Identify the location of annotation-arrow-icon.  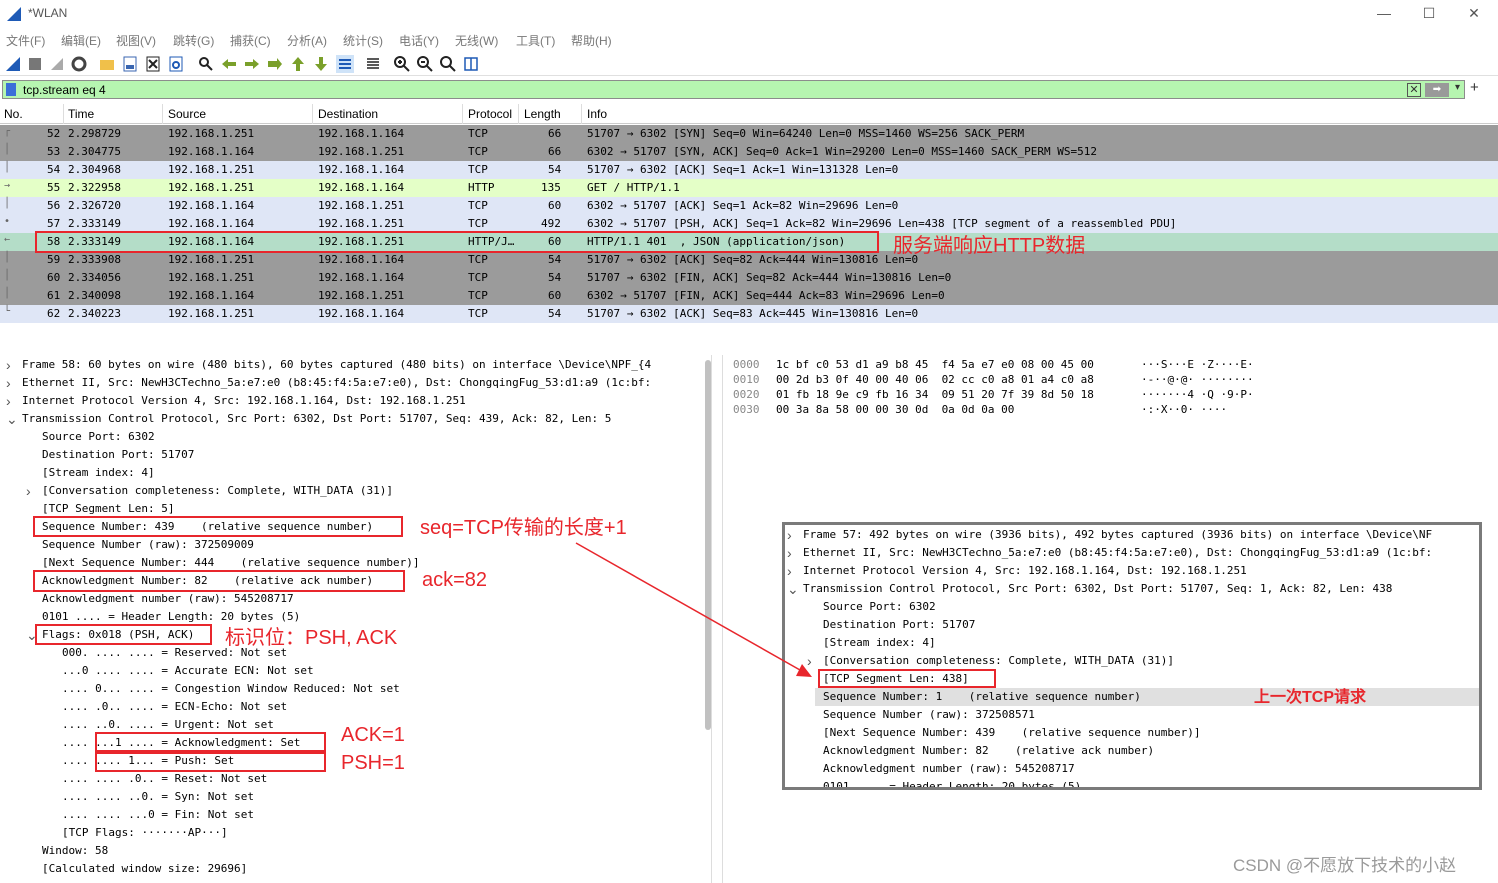
(693, 609).